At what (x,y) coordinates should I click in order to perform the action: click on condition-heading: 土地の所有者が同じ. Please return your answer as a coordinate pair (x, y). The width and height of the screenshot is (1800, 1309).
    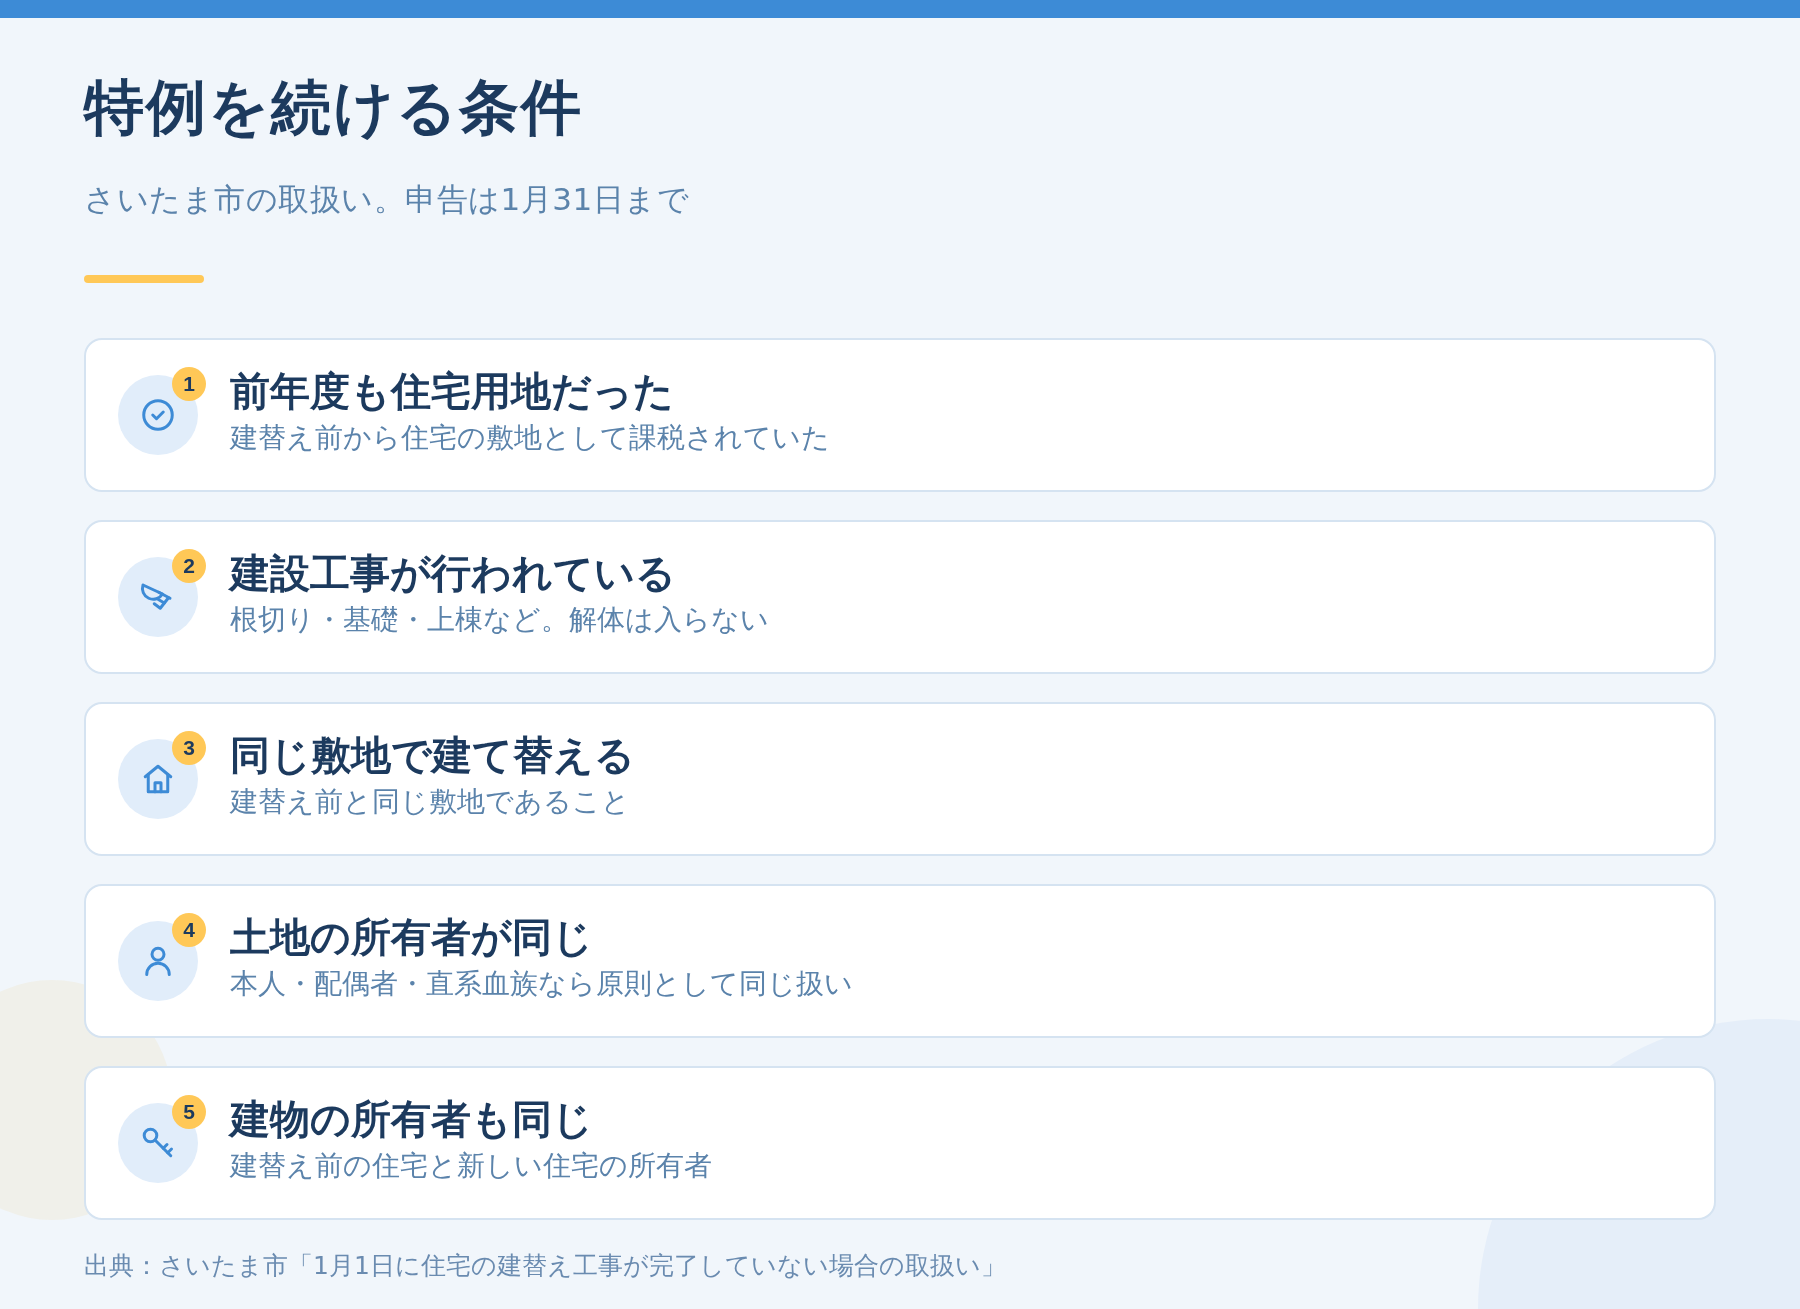
    Looking at the image, I should click on (412, 938).